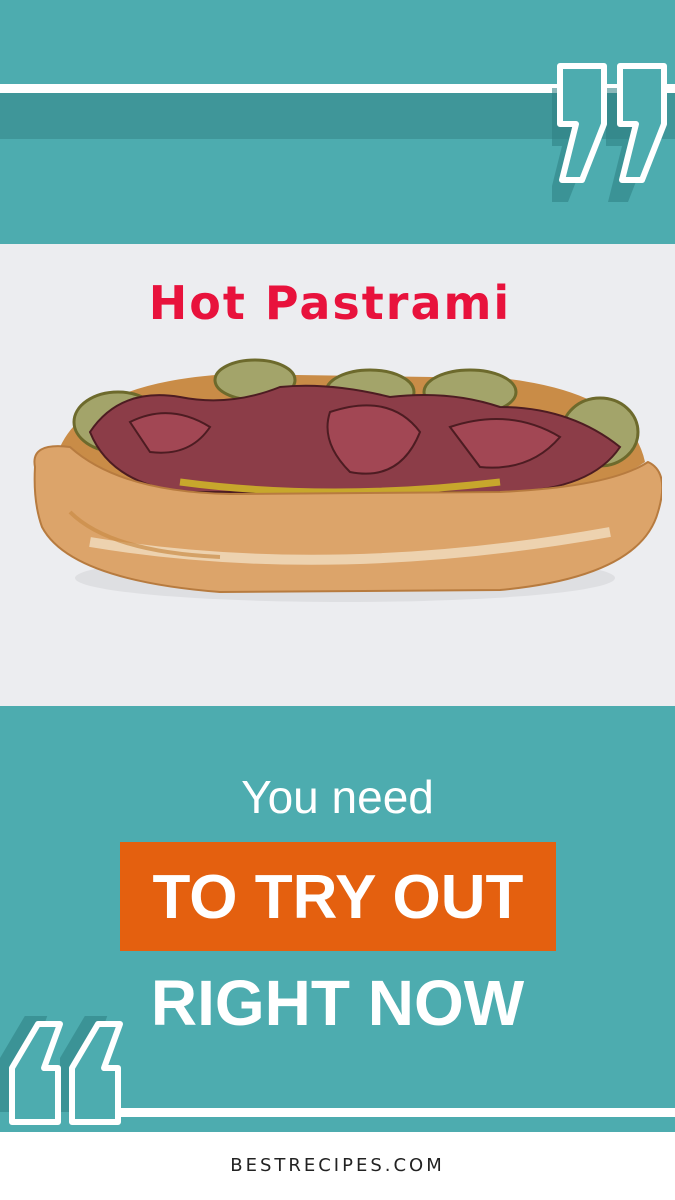 The image size is (675, 1200). I want to click on opening-quote-icon, so click(61, 1070).